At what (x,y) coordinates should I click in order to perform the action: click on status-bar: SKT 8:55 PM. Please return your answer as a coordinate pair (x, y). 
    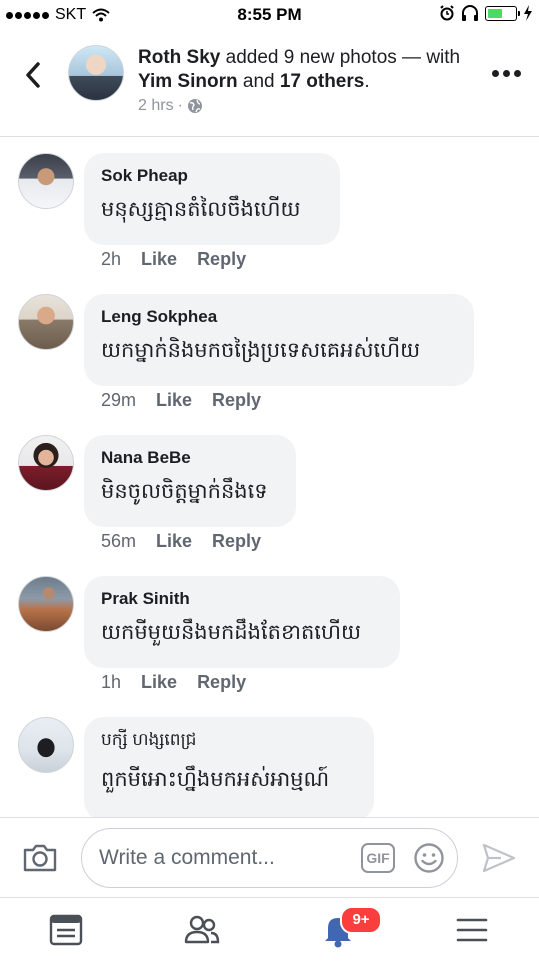
    Looking at the image, I should click on (269, 15).